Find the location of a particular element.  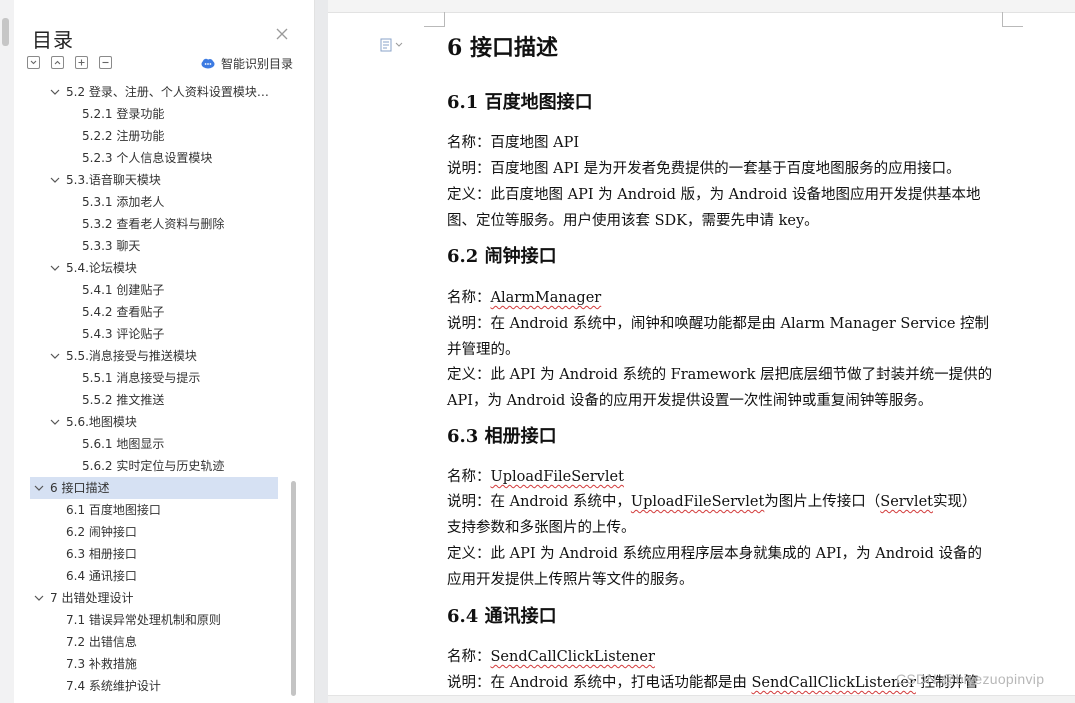

toc-item-label: 5.6.地图模块 is located at coordinates (101, 422).